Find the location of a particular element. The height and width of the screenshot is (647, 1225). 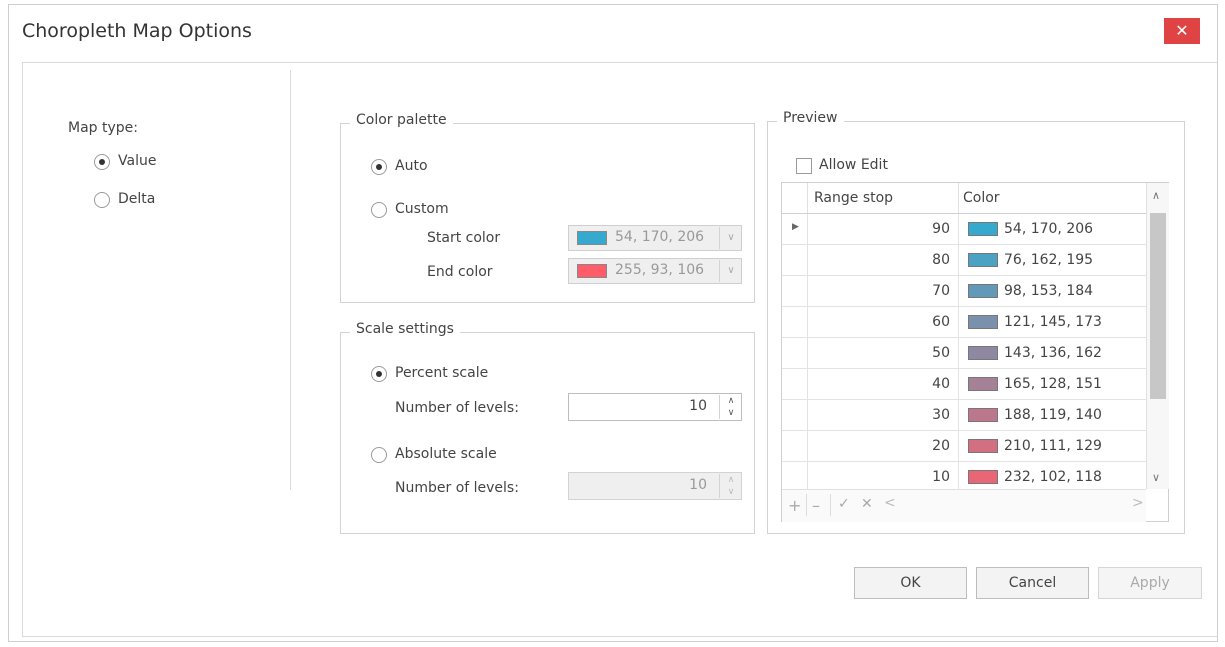

cancel-edit-icon: ✕ is located at coordinates (867, 504).